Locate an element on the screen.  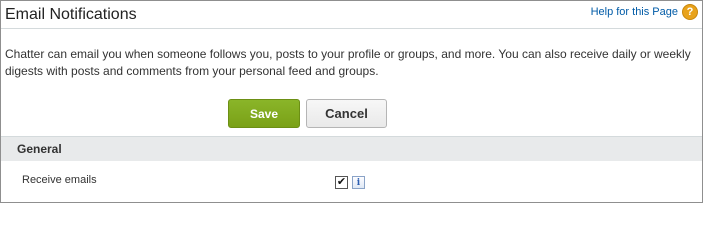
help-area: Help for this Page ? is located at coordinates (644, 12).